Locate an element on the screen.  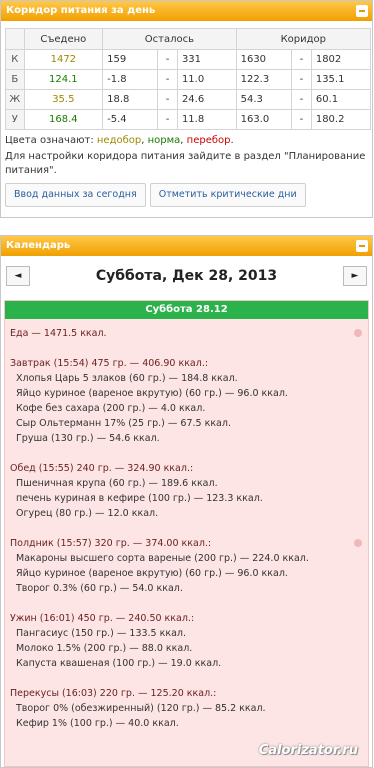
row-label: К is located at coordinates (15, 59).